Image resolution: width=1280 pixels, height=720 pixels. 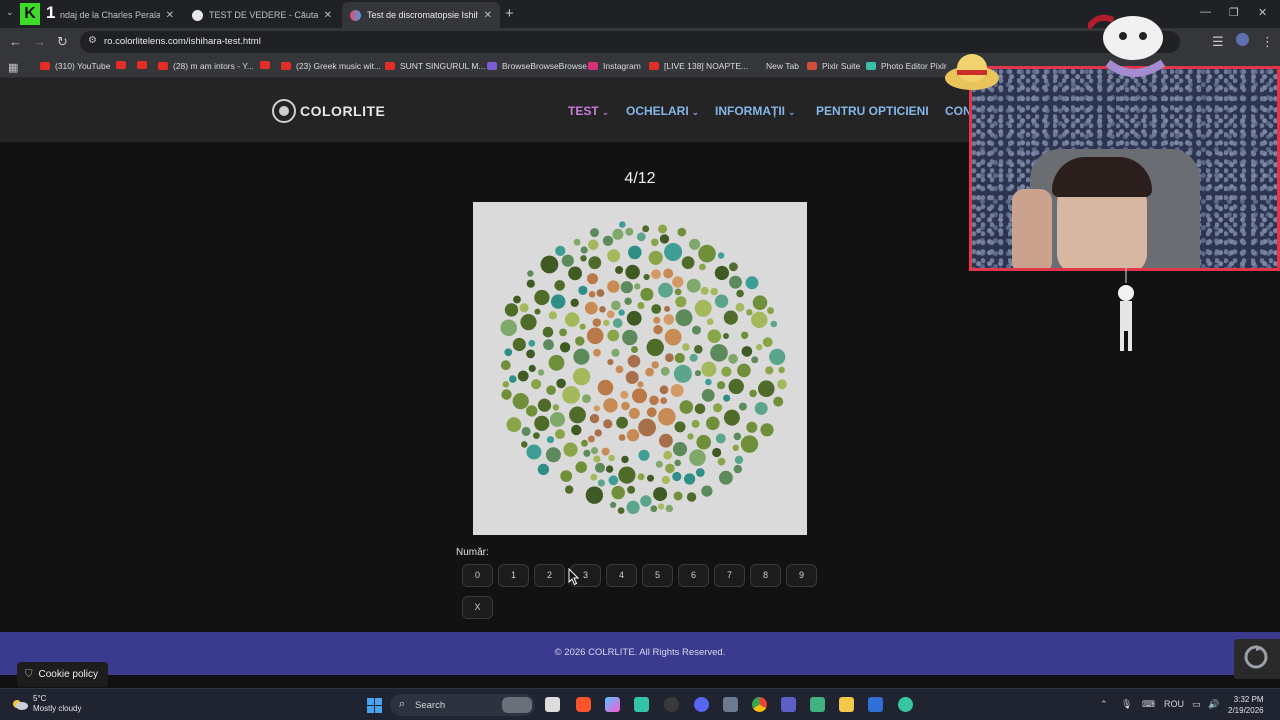 What do you see at coordinates (1126, 704) in the screenshot?
I see `microphone-icon: 🎙` at bounding box center [1126, 704].